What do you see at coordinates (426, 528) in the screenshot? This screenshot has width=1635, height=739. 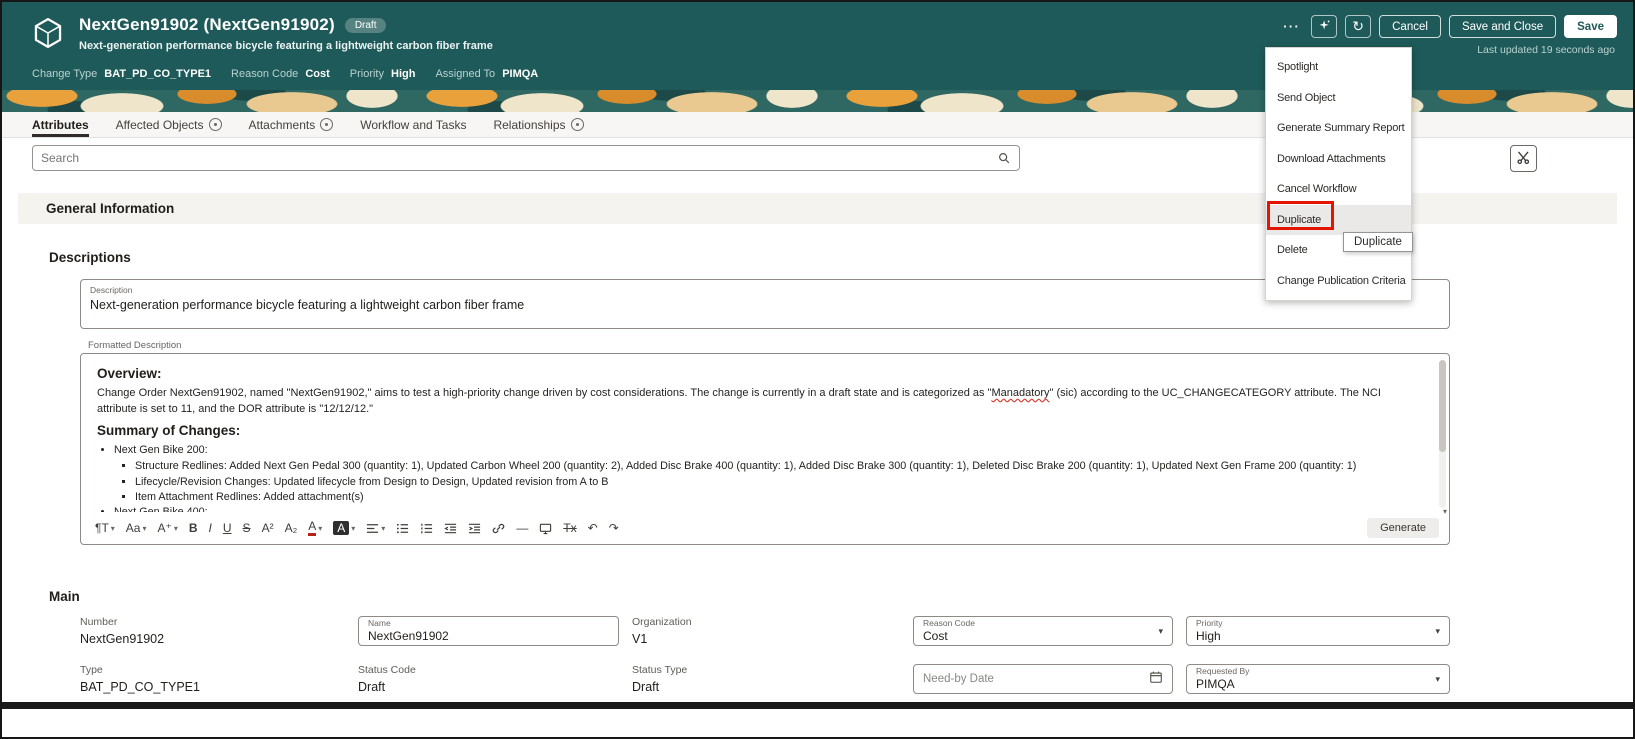 I see `numbered-list-icon` at bounding box center [426, 528].